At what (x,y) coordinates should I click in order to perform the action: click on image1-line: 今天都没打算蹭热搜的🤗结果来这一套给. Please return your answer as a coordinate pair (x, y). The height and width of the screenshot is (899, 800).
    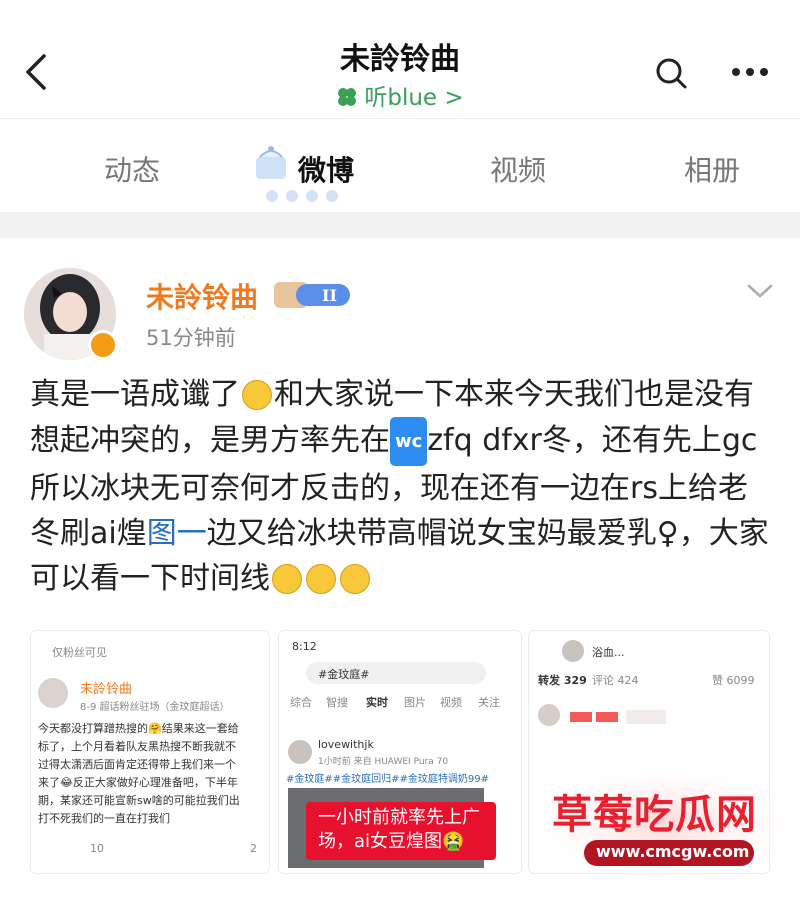
    Looking at the image, I should click on (138, 728).